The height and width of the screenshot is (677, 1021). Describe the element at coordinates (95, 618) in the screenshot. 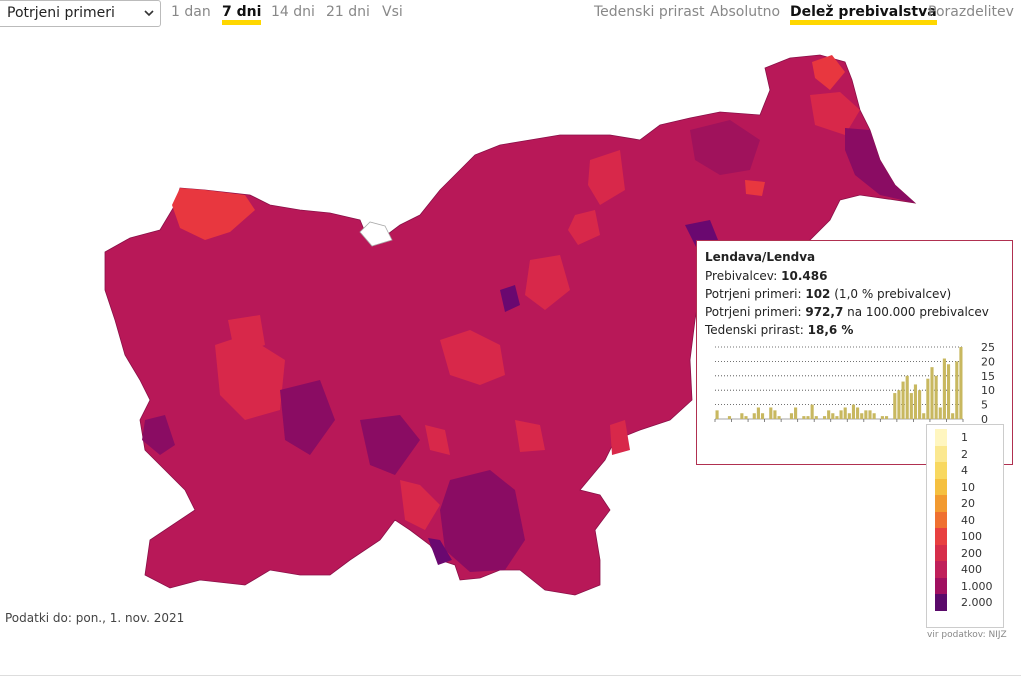

I see `data-date: Podatki do: pon., 1. nov. 2021` at that location.